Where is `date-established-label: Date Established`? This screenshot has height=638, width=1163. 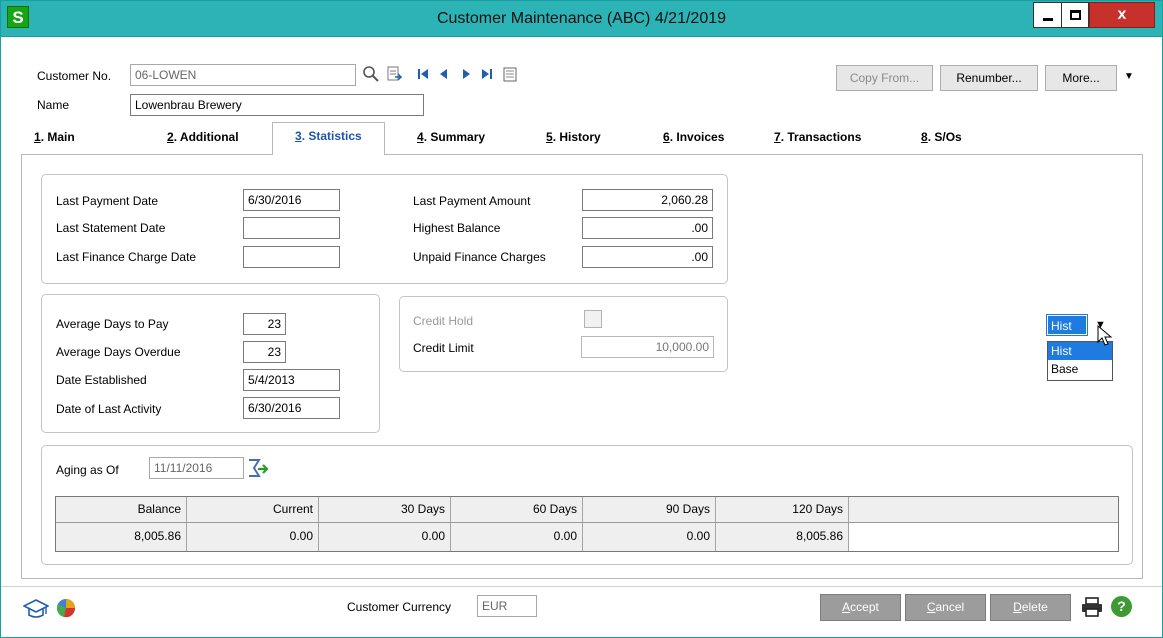
date-established-label: Date Established is located at coordinates (101, 380).